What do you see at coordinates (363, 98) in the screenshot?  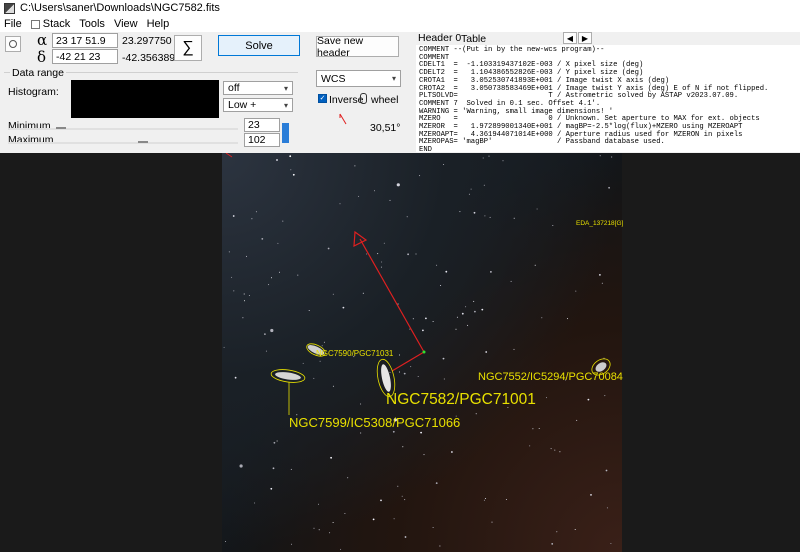 I see `mouse-icon` at bounding box center [363, 98].